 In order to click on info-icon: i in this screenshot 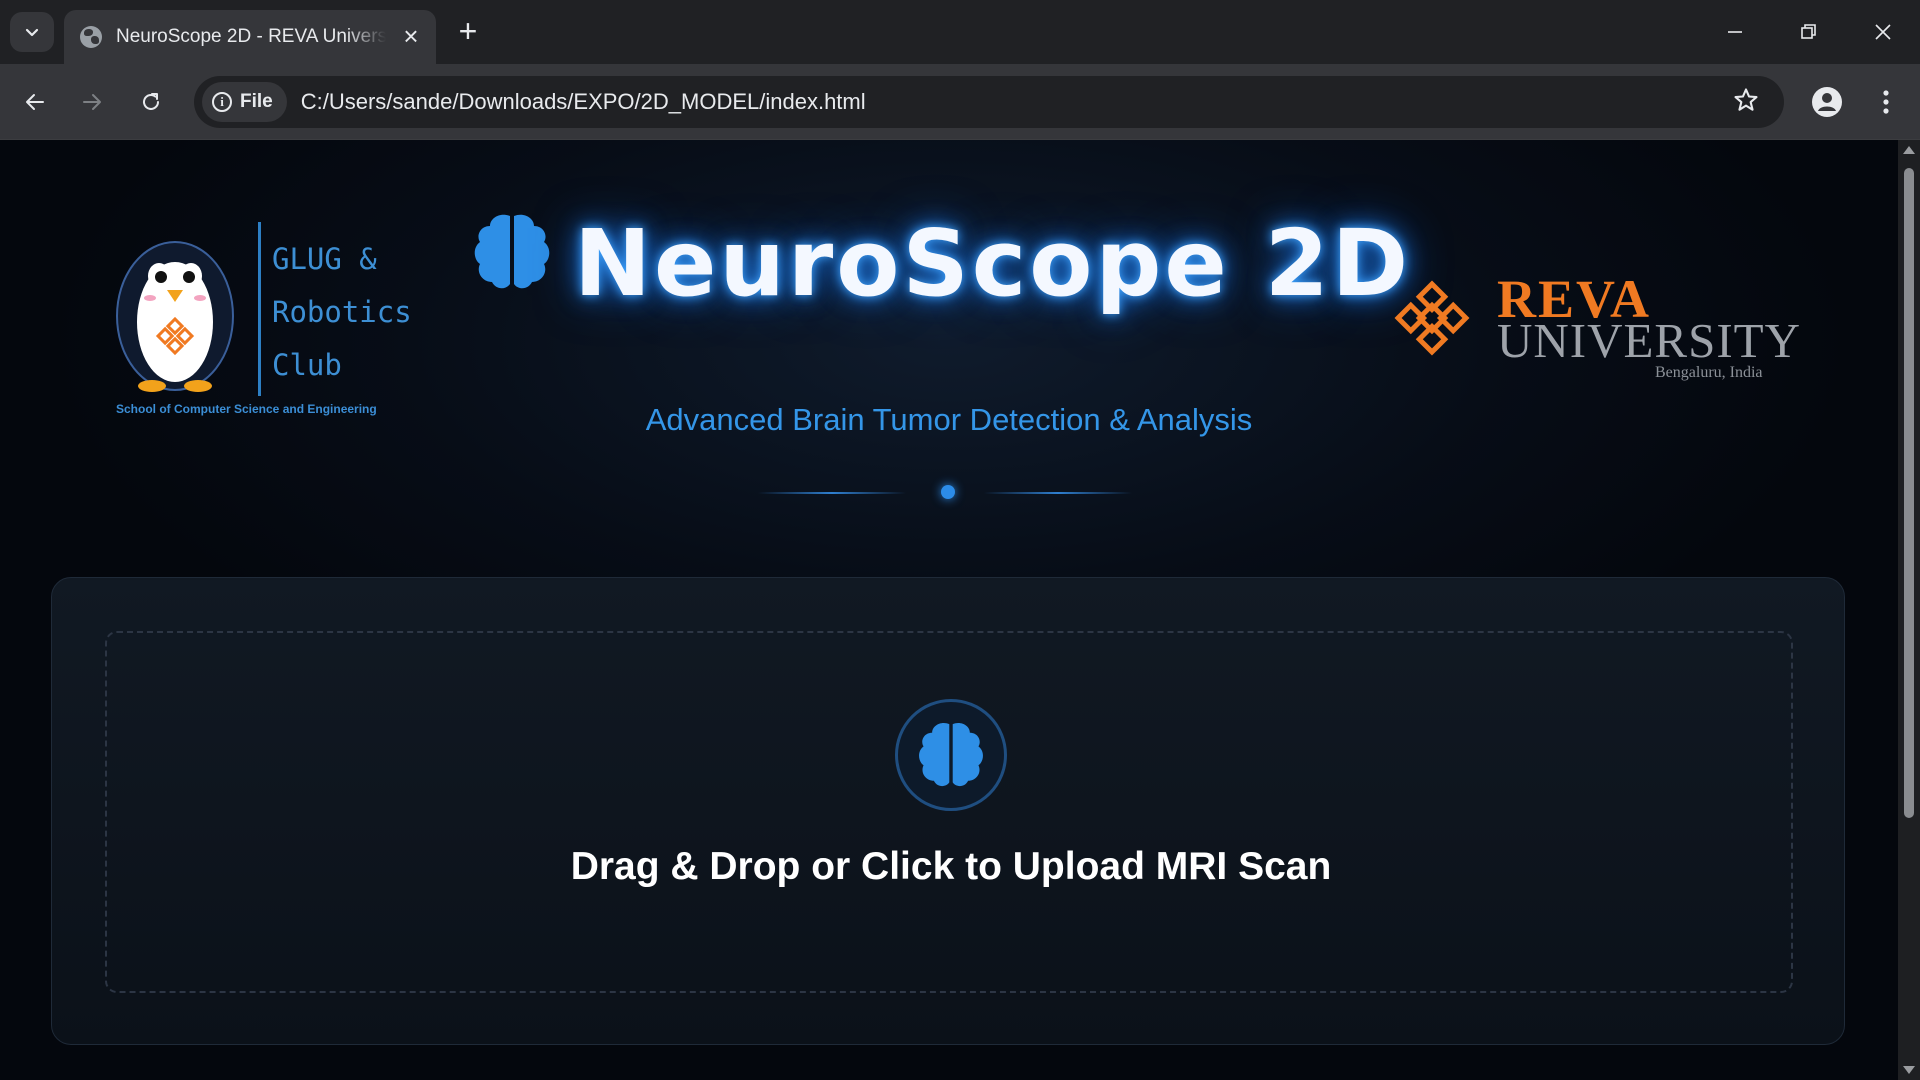, I will do `click(222, 102)`.